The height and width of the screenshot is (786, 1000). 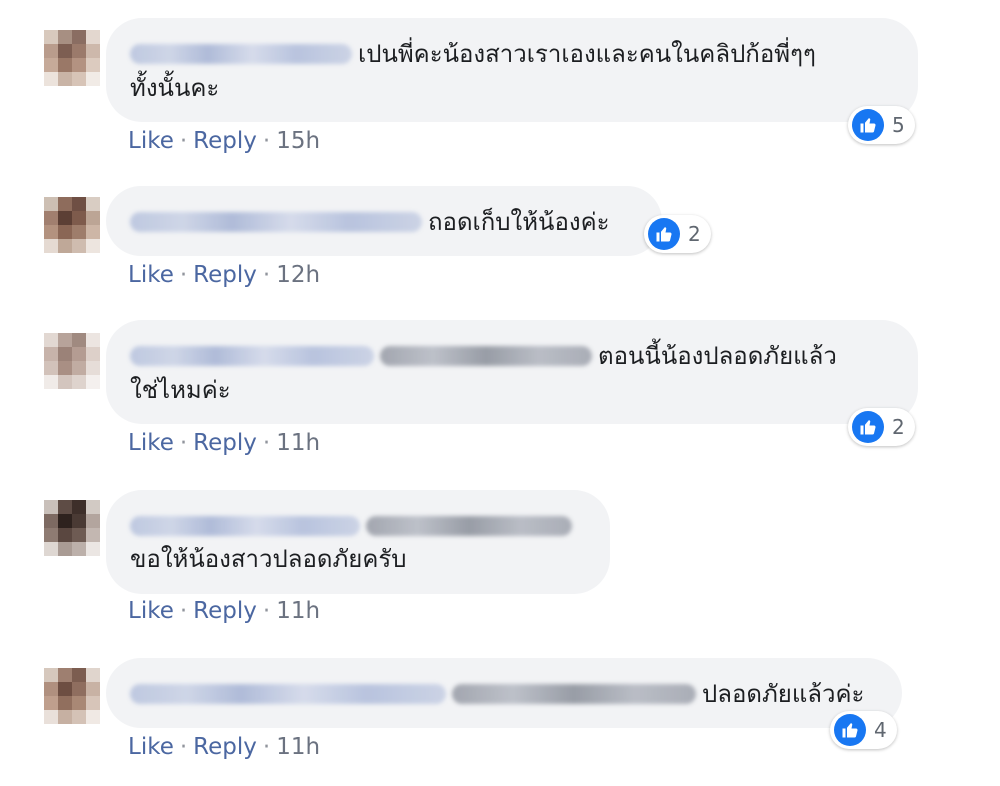 I want to click on comment-text: ถอดเก็บให้น้องค่ะ, so click(x=519, y=222).